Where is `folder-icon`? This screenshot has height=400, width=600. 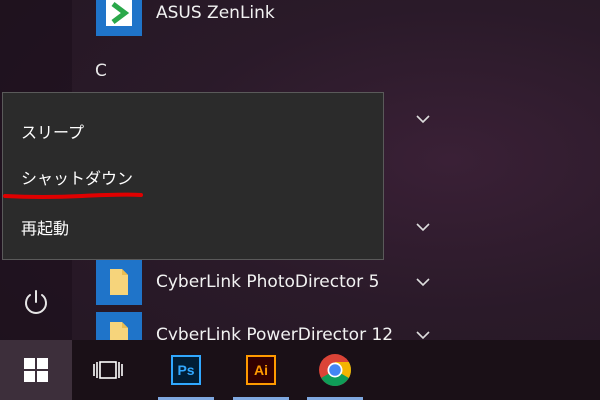 folder-icon is located at coordinates (119, 282).